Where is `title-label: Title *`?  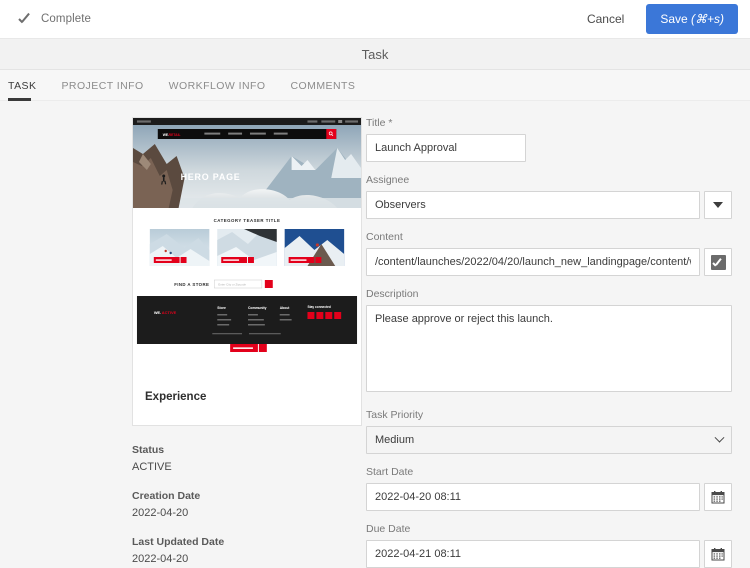
title-label: Title * is located at coordinates (379, 123).